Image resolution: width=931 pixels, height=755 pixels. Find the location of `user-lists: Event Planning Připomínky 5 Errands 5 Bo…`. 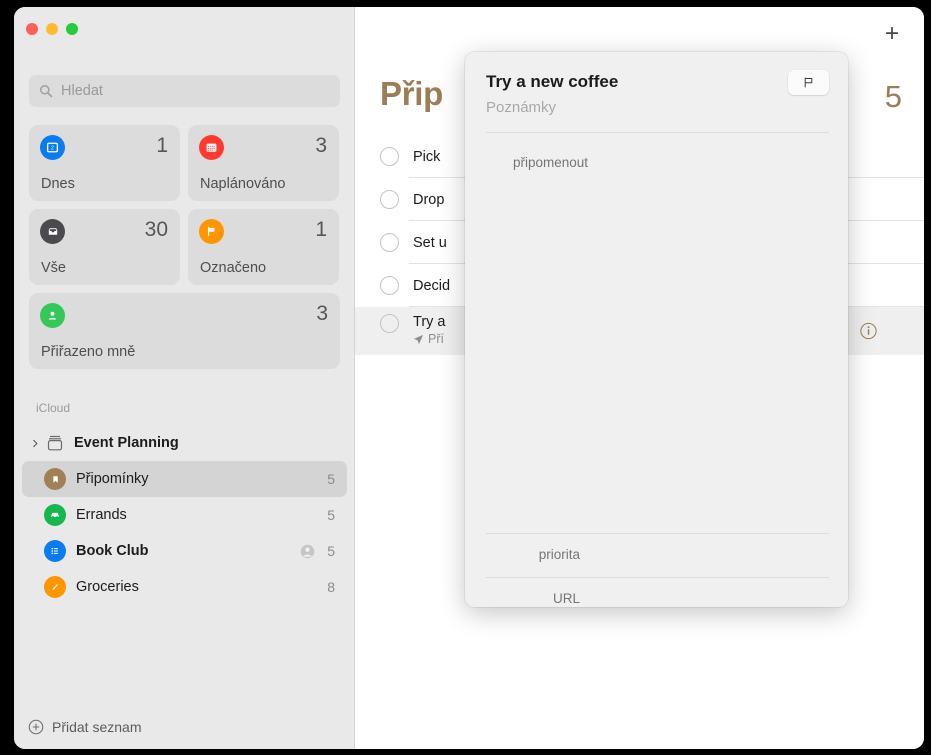

user-lists: Event Planning Připomínky 5 Errands 5 Bo… is located at coordinates (184, 515).